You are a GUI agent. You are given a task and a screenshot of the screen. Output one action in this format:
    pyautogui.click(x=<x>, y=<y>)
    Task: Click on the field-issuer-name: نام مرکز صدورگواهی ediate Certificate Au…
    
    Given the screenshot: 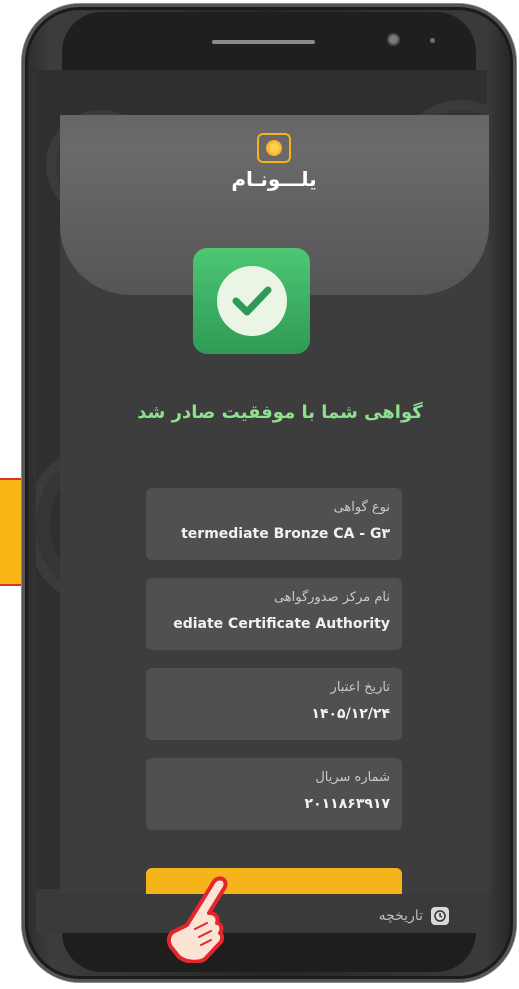 What is the action you would take?
    pyautogui.click(x=274, y=614)
    